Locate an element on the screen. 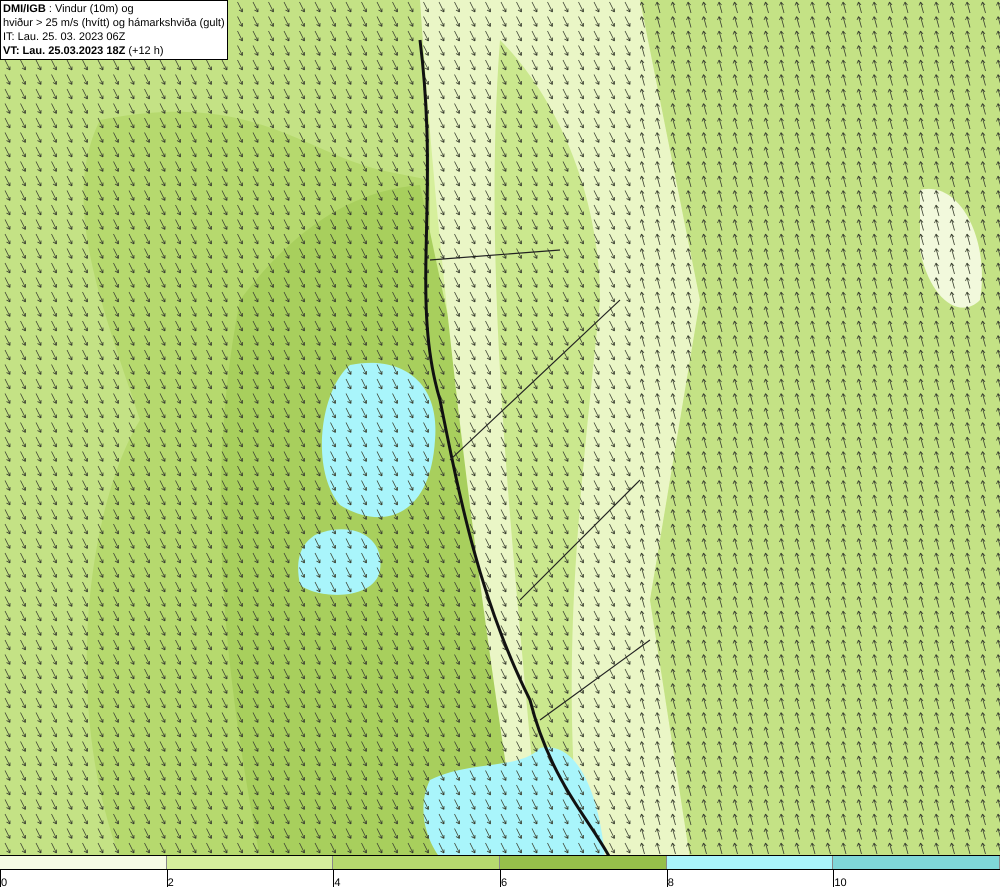 The image size is (1000, 887). title-line: IT: Lau. 25. 03. 2023 06Z is located at coordinates (64, 37).